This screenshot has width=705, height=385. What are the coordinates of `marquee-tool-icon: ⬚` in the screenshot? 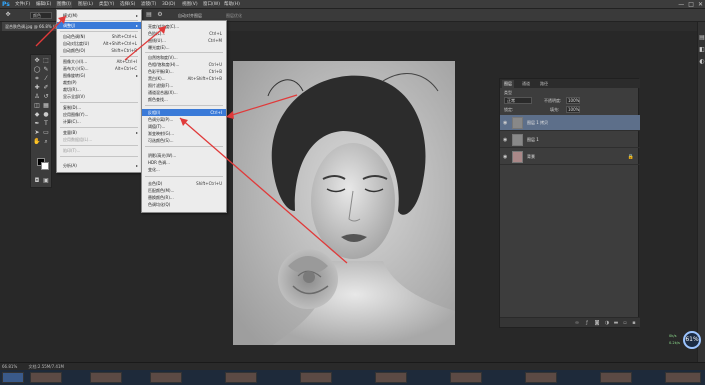 It's located at (46, 61).